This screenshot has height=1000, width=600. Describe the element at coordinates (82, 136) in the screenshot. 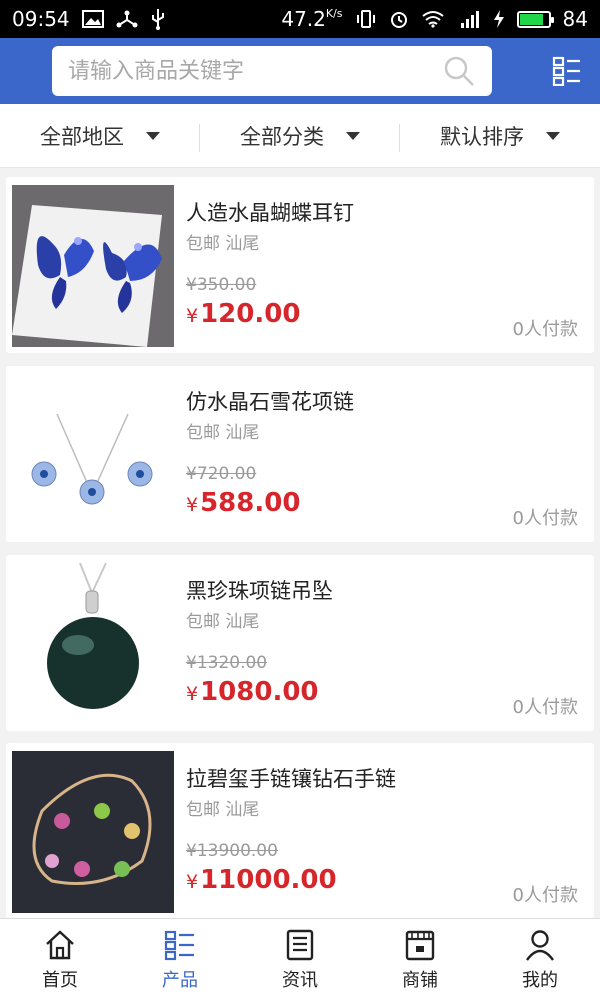

I see `filter-label: 全部地区` at that location.